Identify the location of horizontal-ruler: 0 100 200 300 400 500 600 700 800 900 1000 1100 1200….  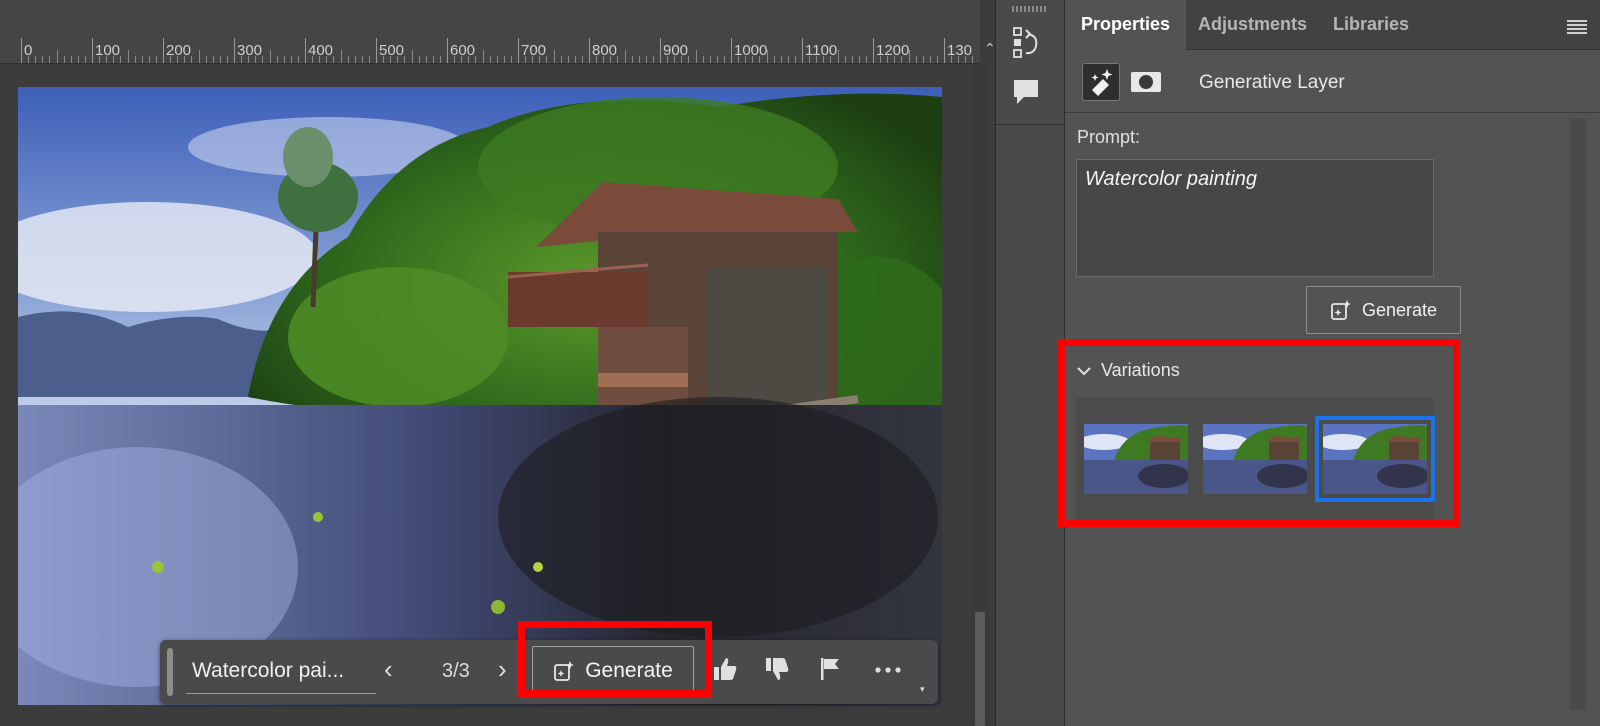
(490, 32).